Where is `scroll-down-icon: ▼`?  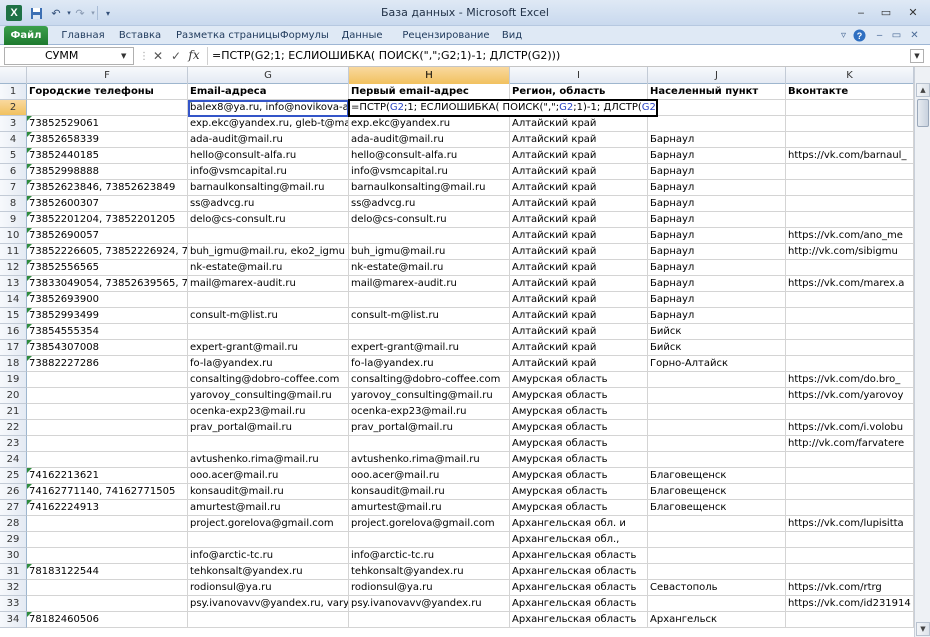
scroll-down-icon: ▼ is located at coordinates (923, 629).